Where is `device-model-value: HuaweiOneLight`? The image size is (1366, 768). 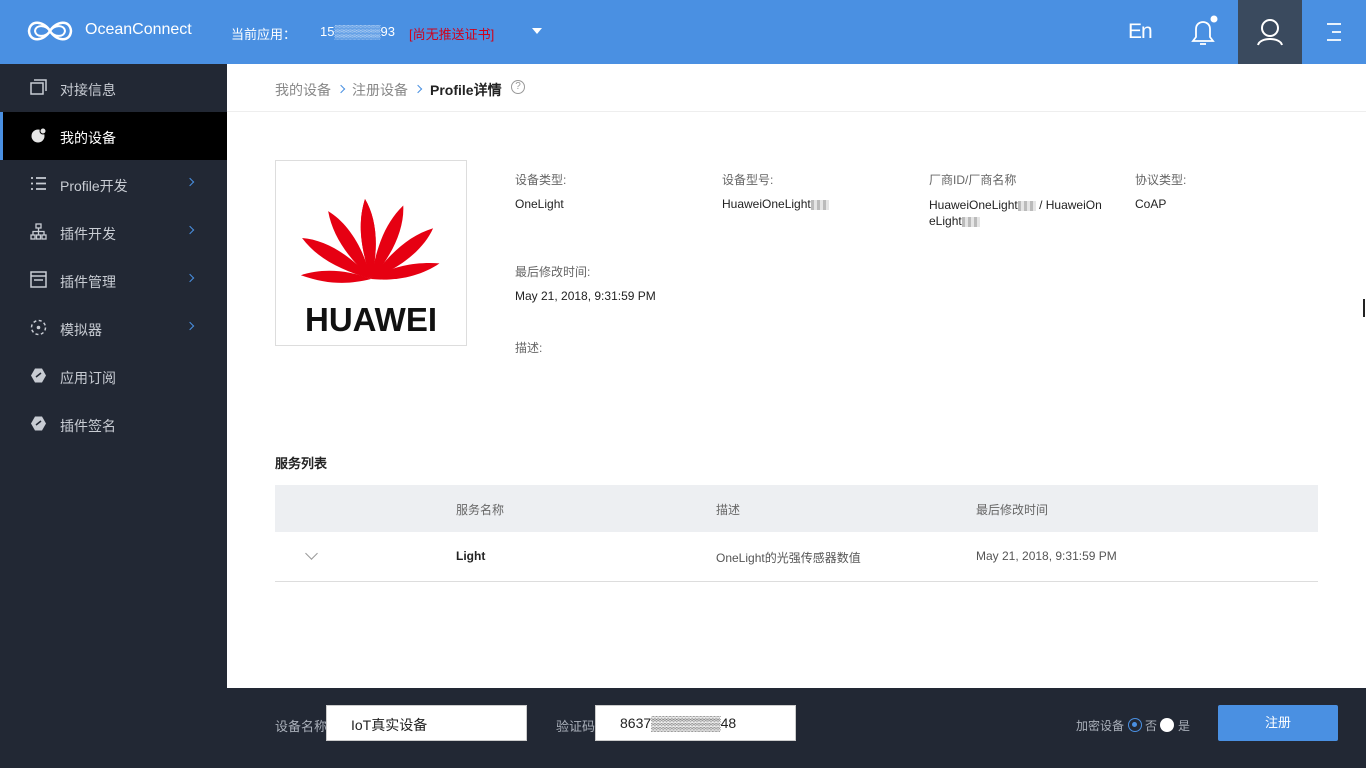 device-model-value: HuaweiOneLight is located at coordinates (775, 204).